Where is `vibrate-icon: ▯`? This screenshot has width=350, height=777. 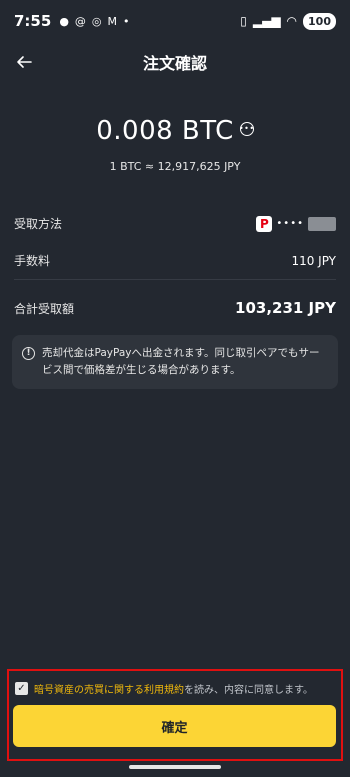 vibrate-icon: ▯ is located at coordinates (243, 21).